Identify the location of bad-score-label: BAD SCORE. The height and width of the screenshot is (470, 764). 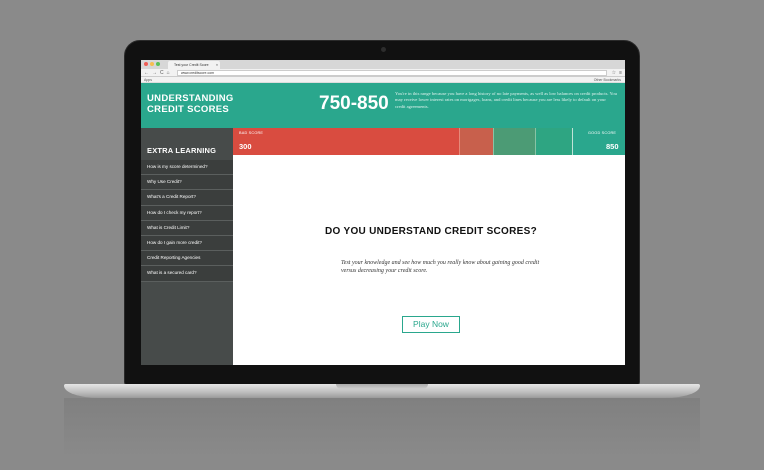
(251, 133).